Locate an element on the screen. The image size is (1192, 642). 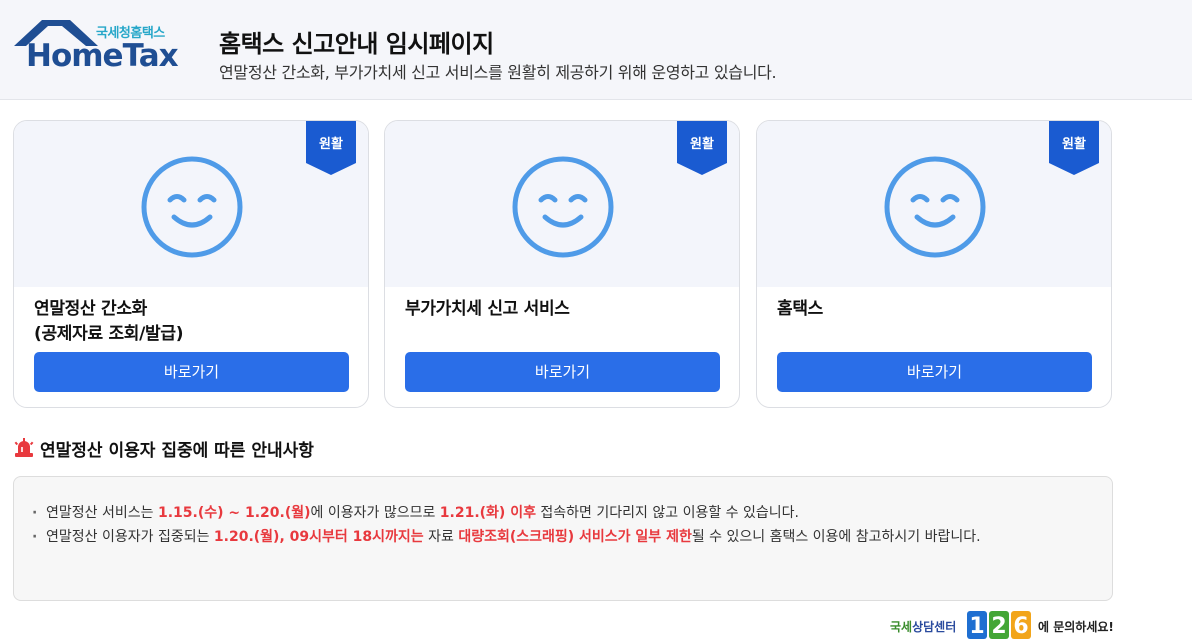
notice-highlight: 1.21.(화) 이후 is located at coordinates (487, 513).